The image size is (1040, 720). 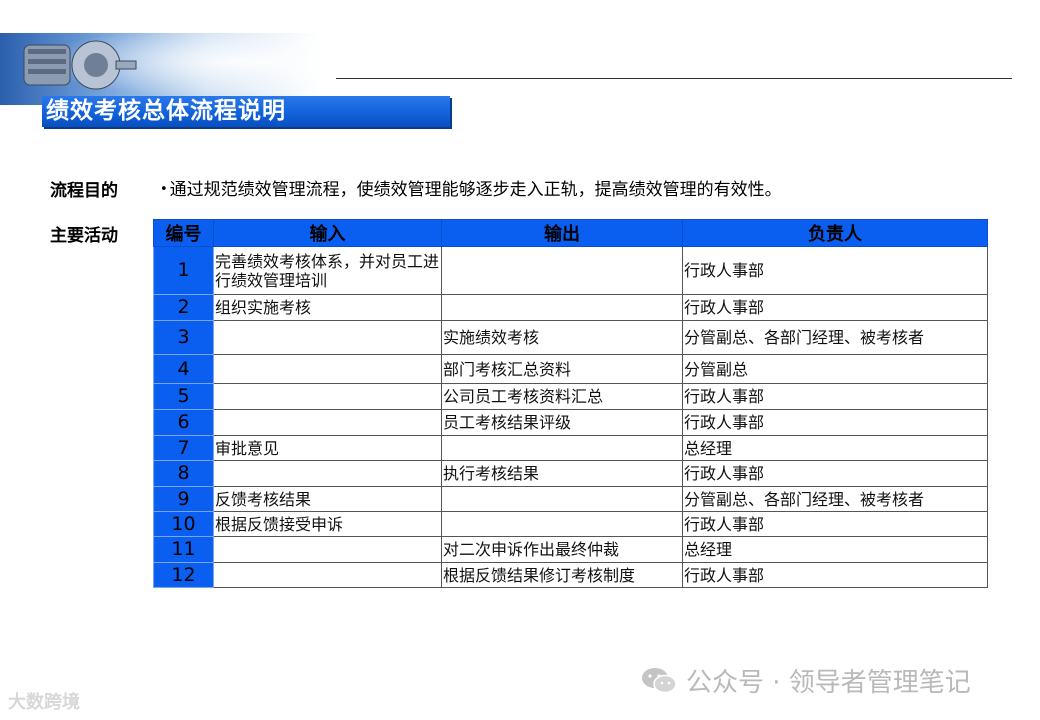 I want to click on activities-label: 主要活动, so click(x=84, y=236).